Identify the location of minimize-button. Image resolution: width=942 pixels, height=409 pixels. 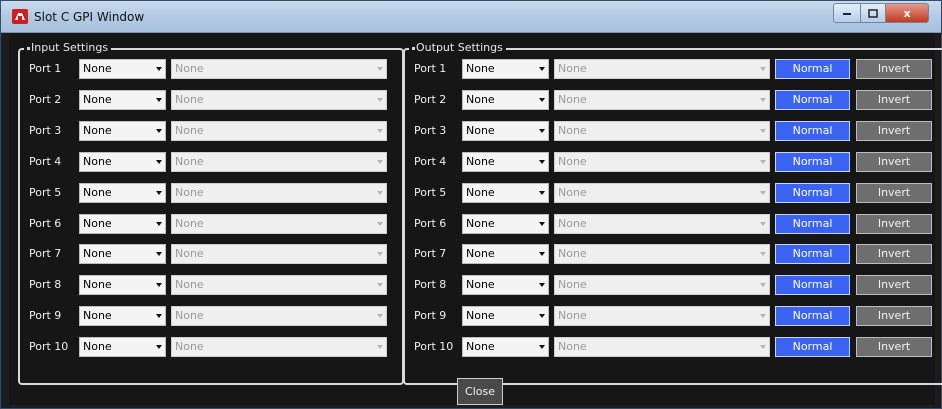
(847, 13).